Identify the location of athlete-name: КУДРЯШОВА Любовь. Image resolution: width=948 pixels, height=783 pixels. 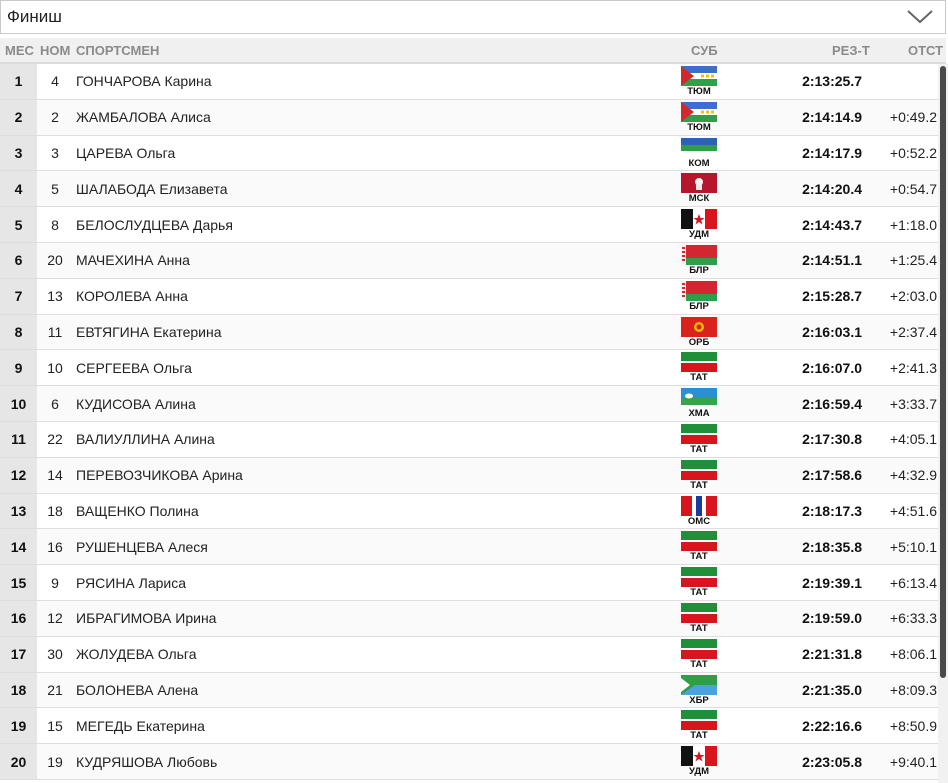
(146, 761).